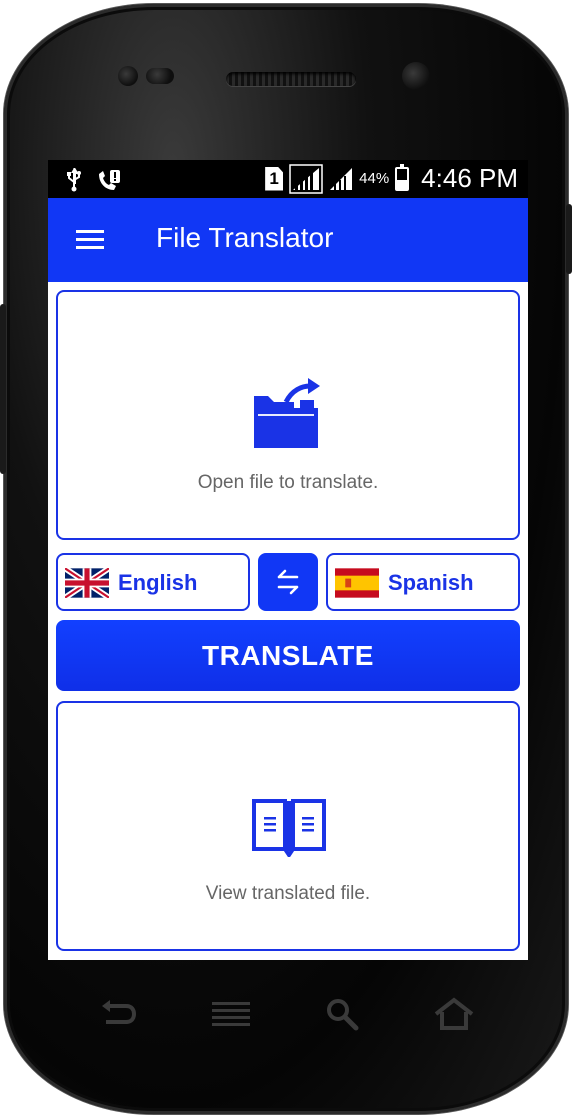  I want to click on status-bar: 1 44% 4:46 PM, so click(288, 179).